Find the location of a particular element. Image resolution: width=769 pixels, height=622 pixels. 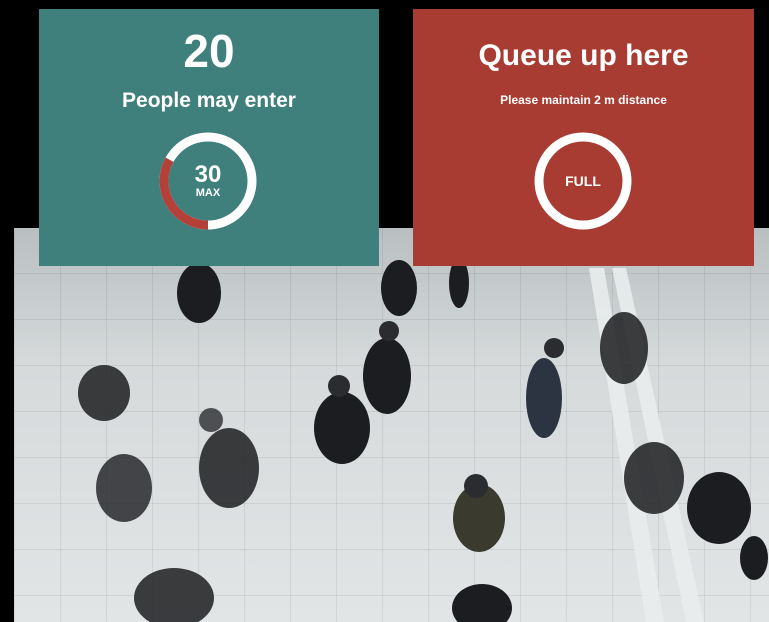

full-status-label: FULL is located at coordinates (583, 181).